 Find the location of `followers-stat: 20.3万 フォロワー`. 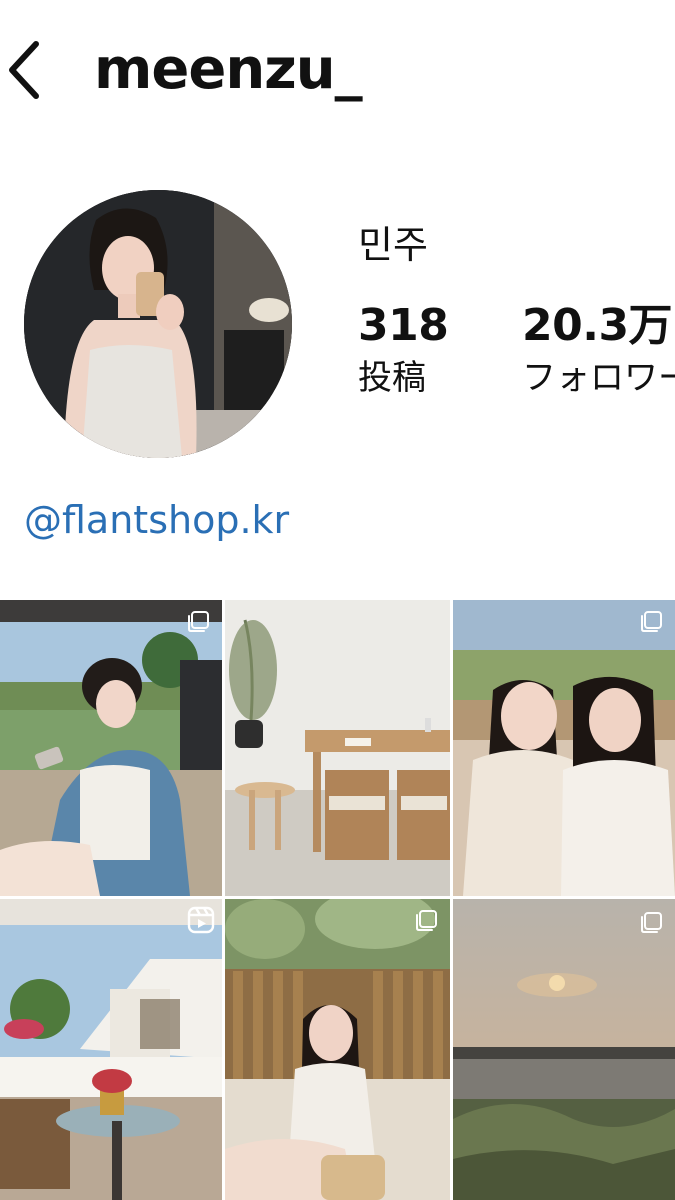

followers-stat: 20.3万 フォロワー is located at coordinates (598, 352).